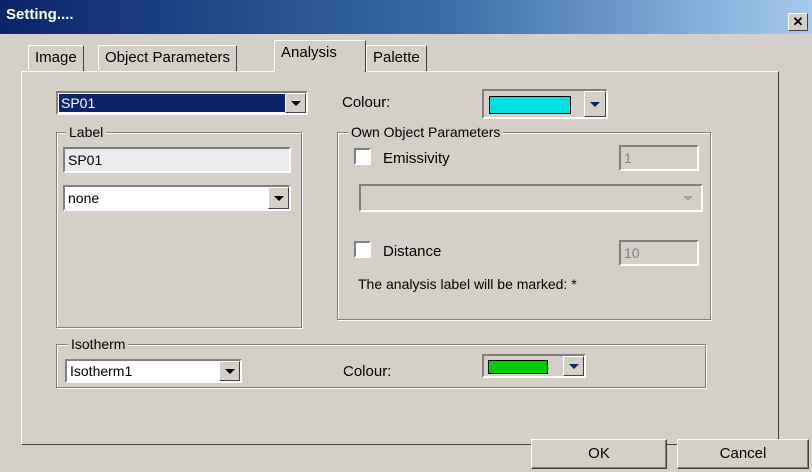  Describe the element at coordinates (182, 103) in the screenshot. I see `analysis-object-select: SP01` at that location.